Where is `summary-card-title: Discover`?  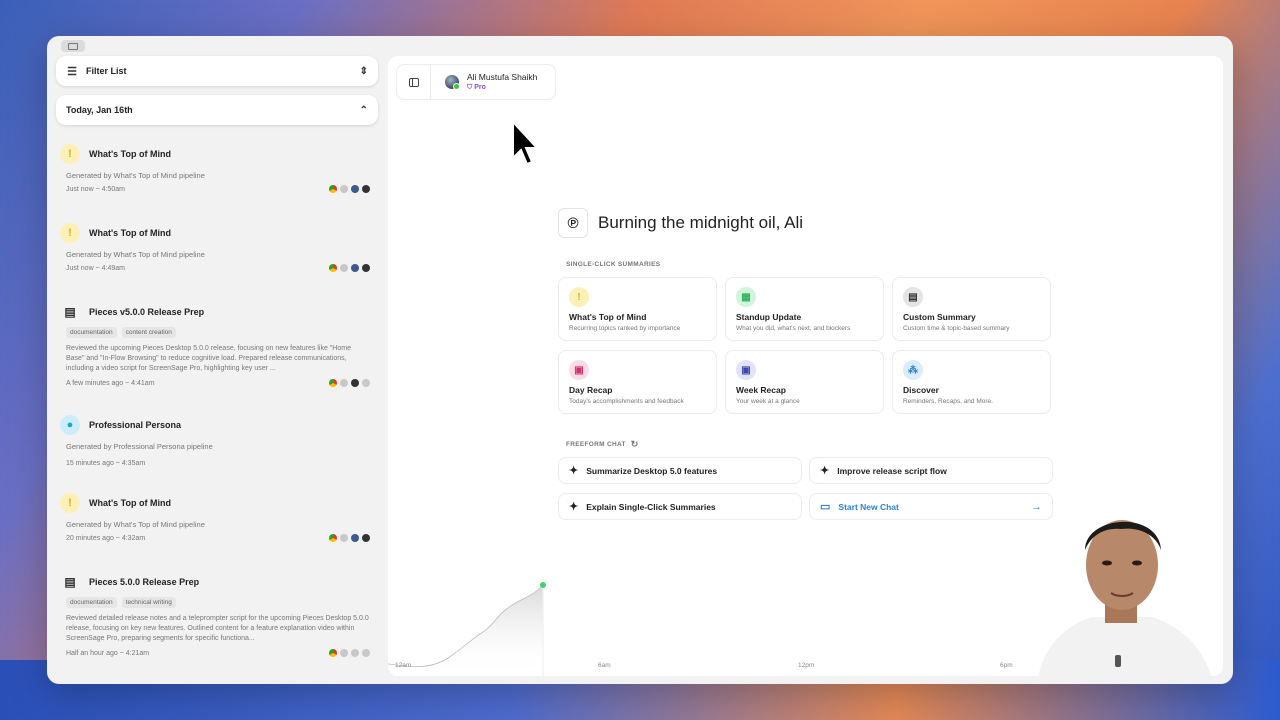 summary-card-title: Discover is located at coordinates (921, 390).